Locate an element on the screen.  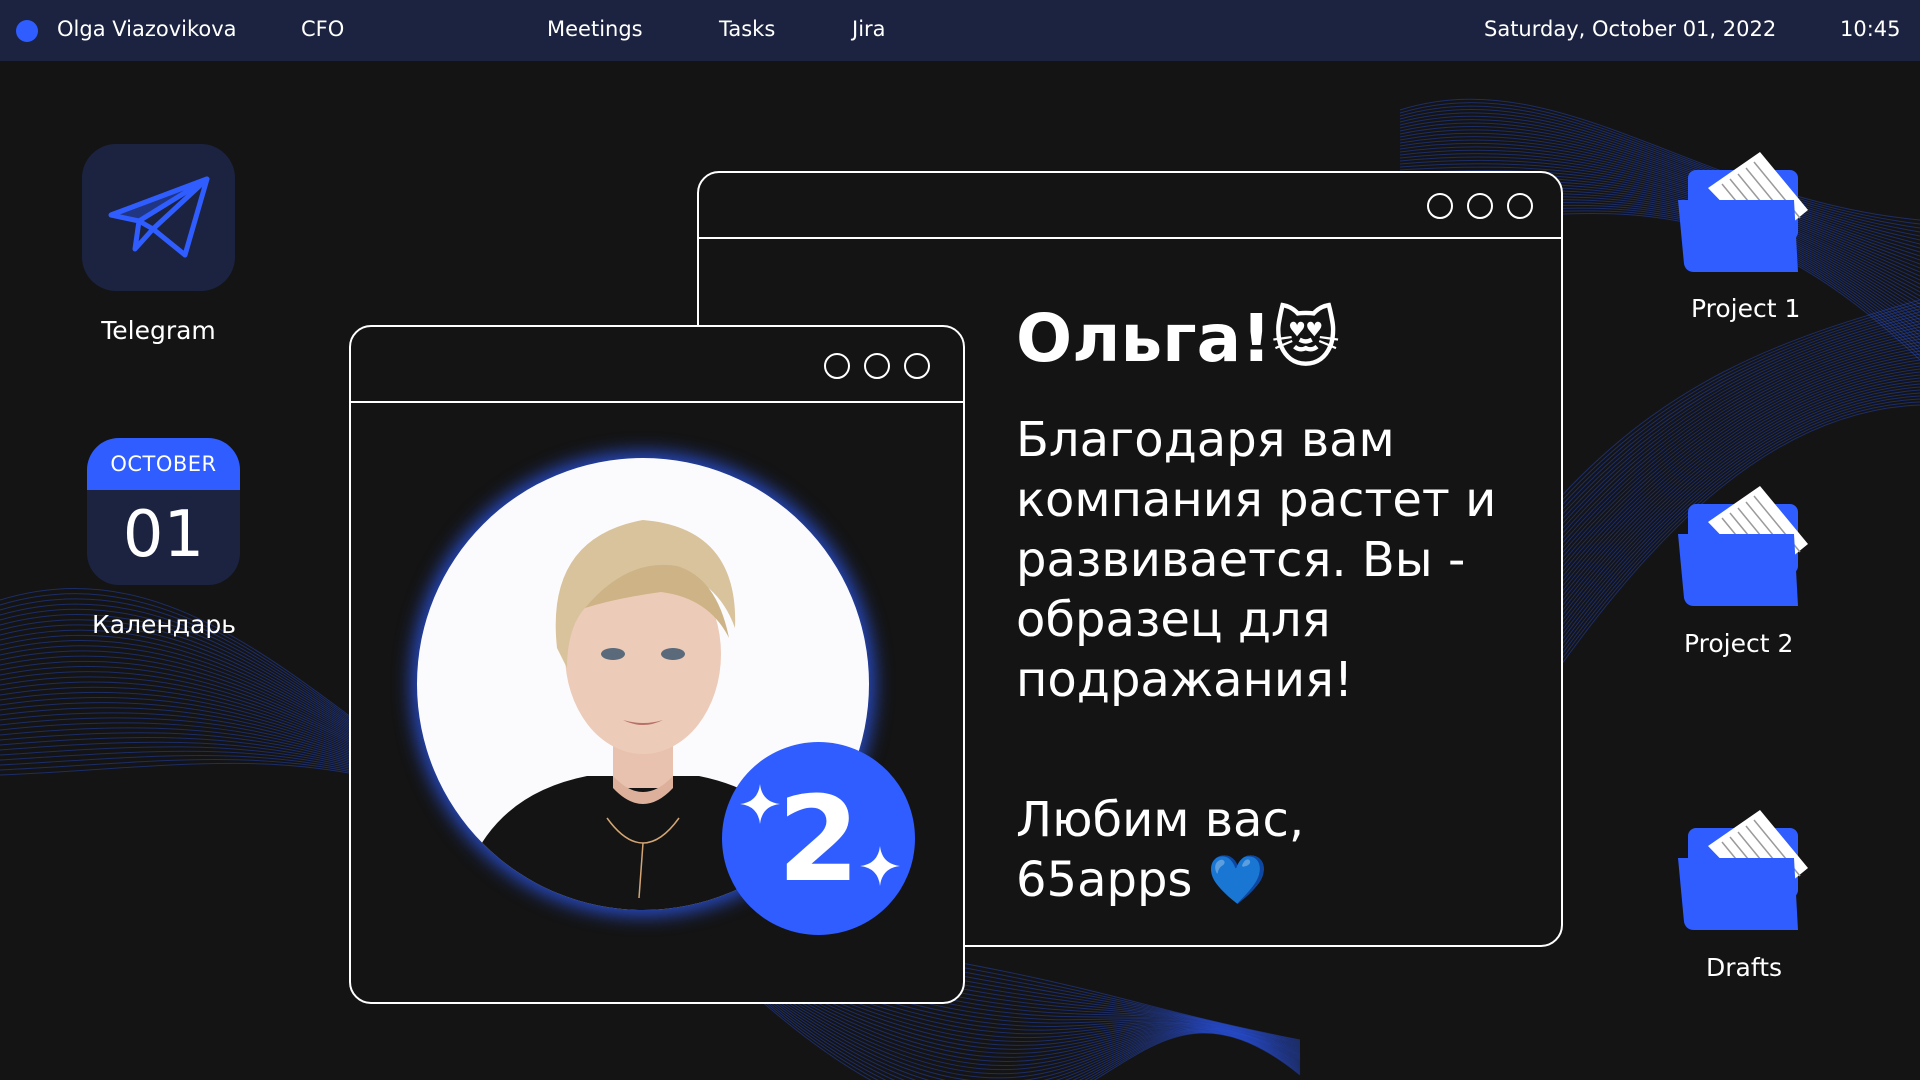
badge-number: 2 is located at coordinates (818, 838).